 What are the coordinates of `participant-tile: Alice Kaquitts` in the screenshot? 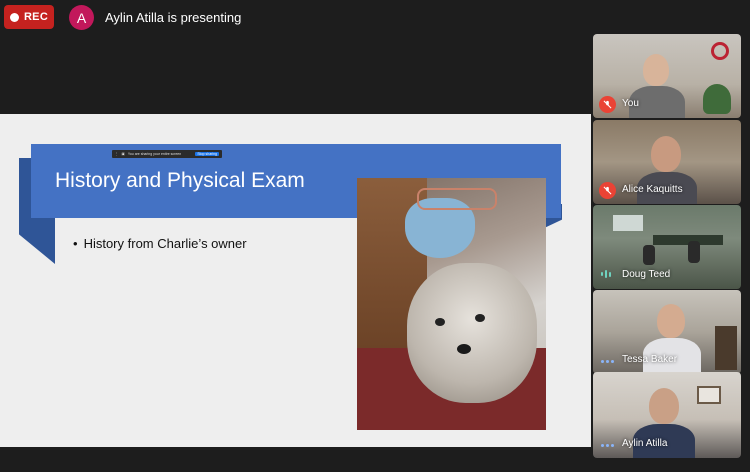 It's located at (667, 162).